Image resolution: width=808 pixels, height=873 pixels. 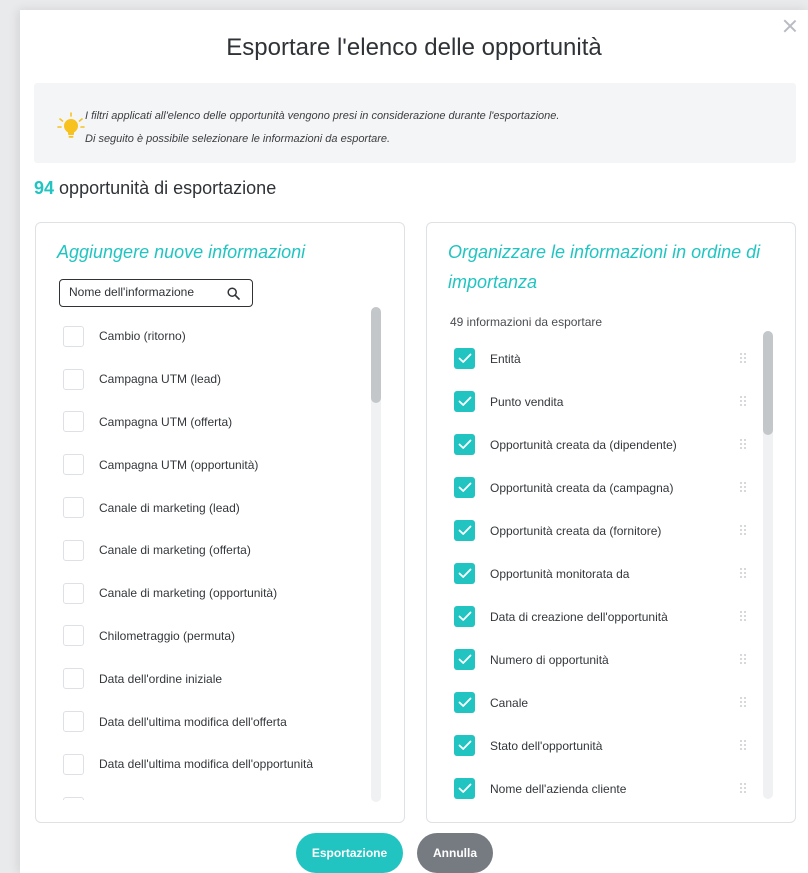 What do you see at coordinates (560, 573) in the screenshot?
I see `list-item-label: Opportunità monitorata da` at bounding box center [560, 573].